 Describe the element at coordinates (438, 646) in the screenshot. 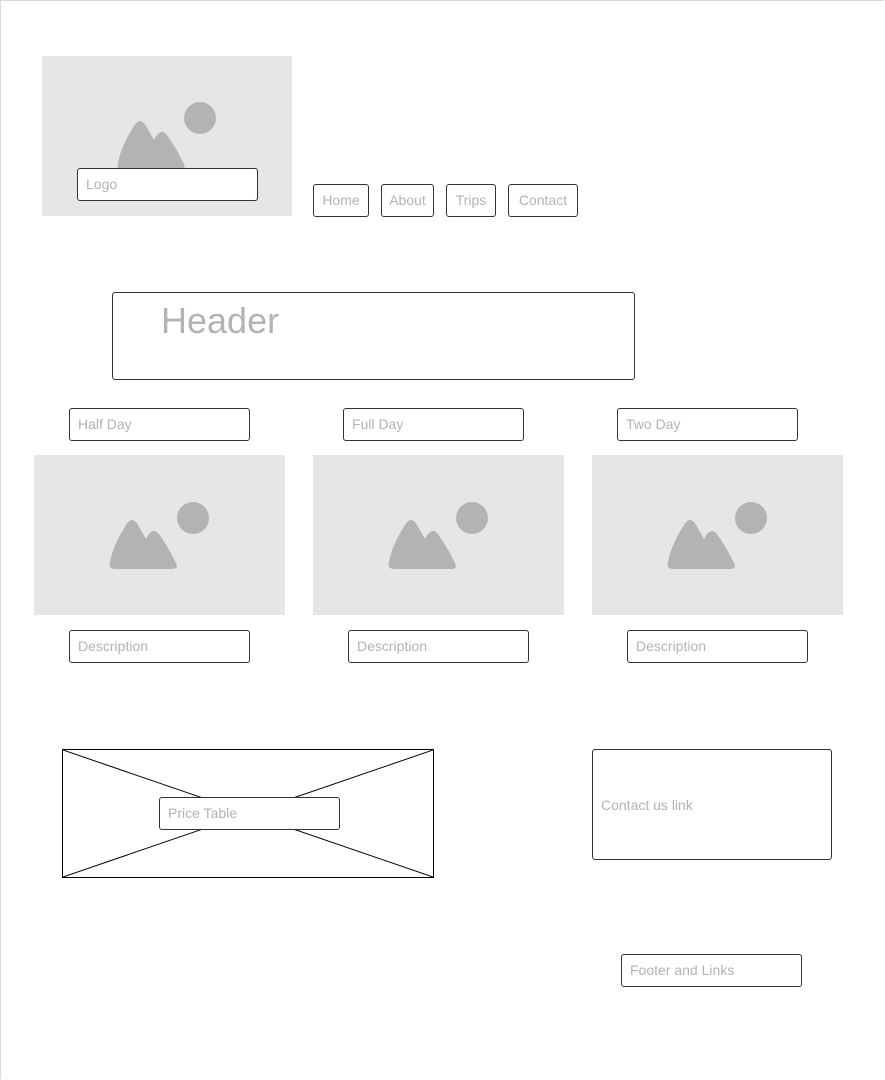

I see `trip-description-full-day: Description` at that location.